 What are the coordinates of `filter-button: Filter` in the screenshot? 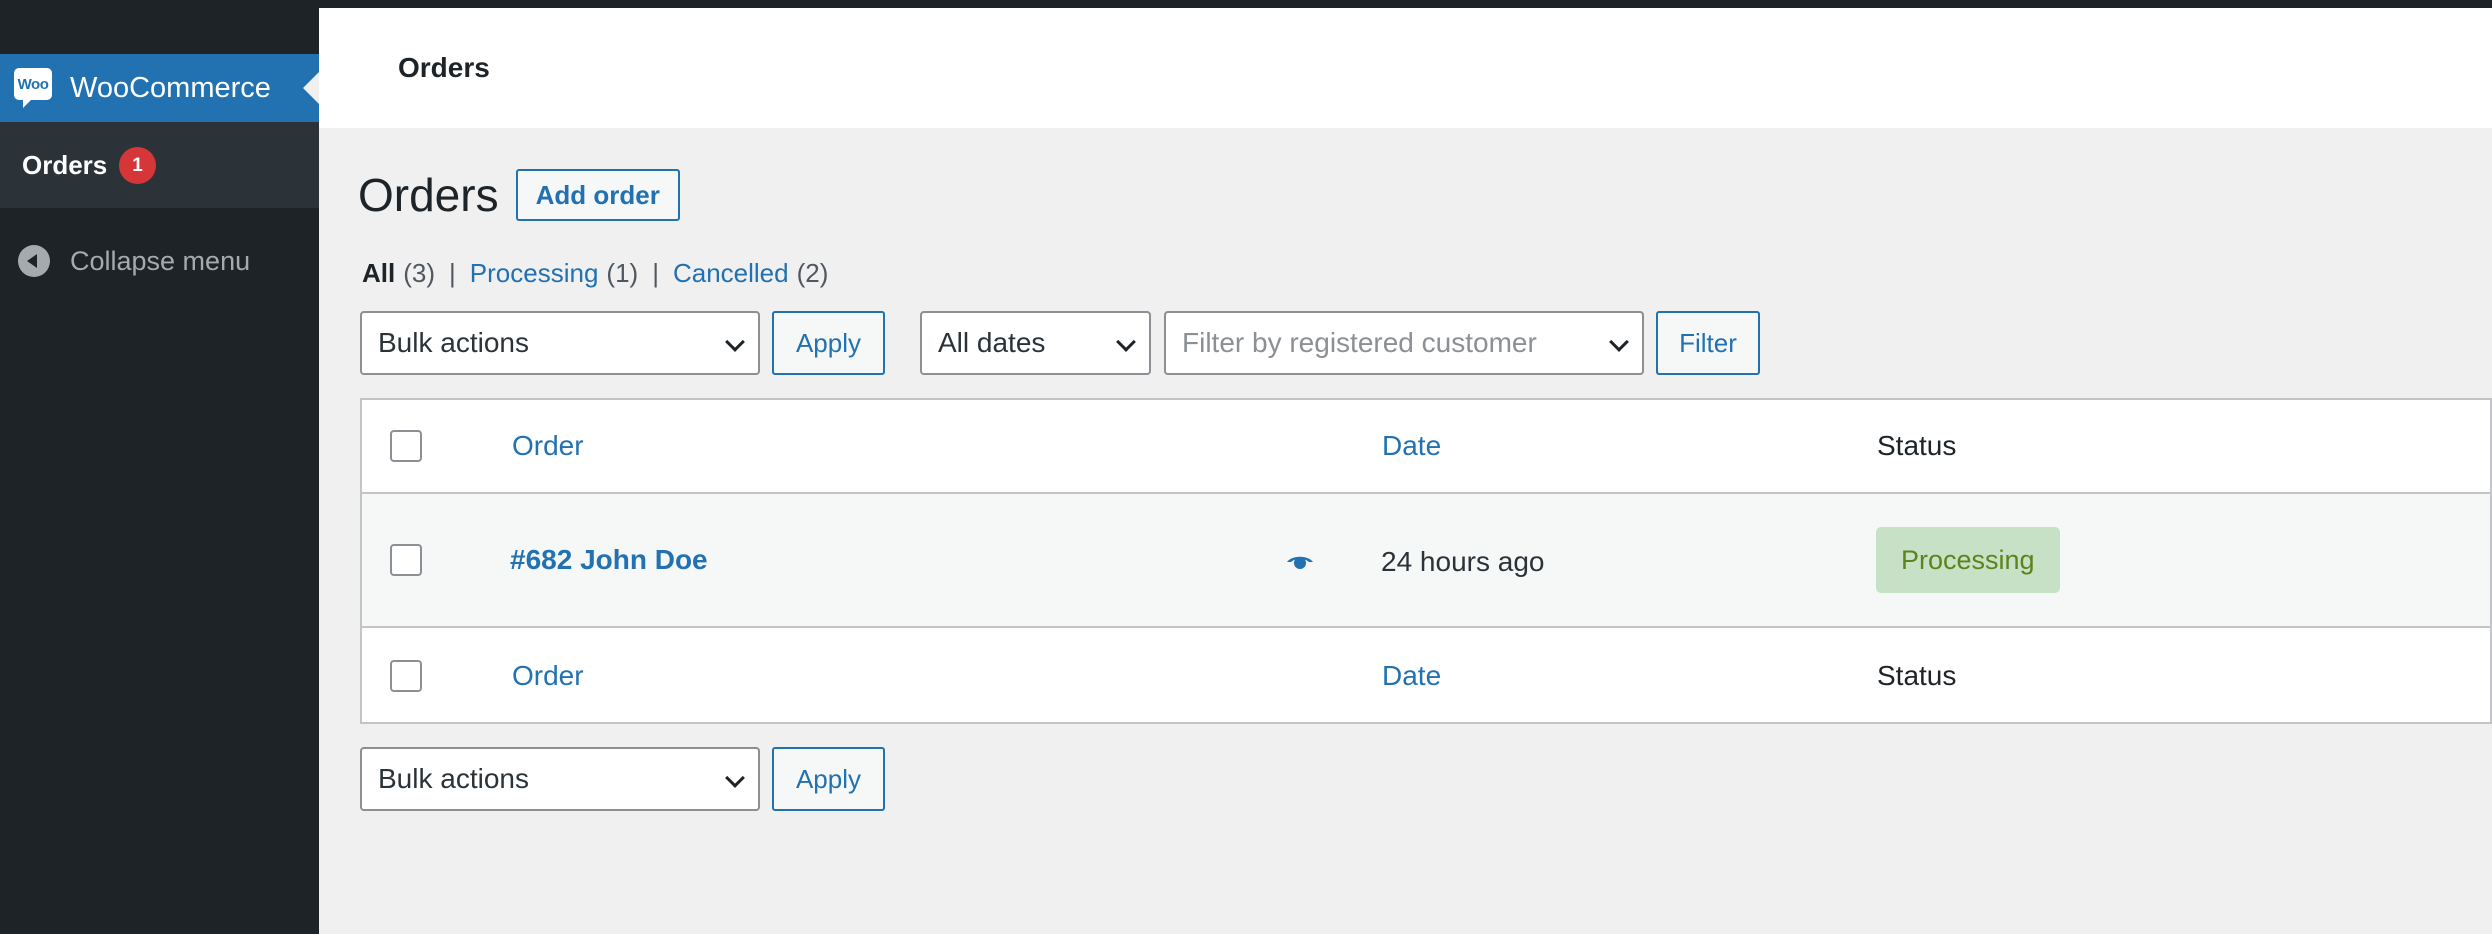 It's located at (1708, 343).